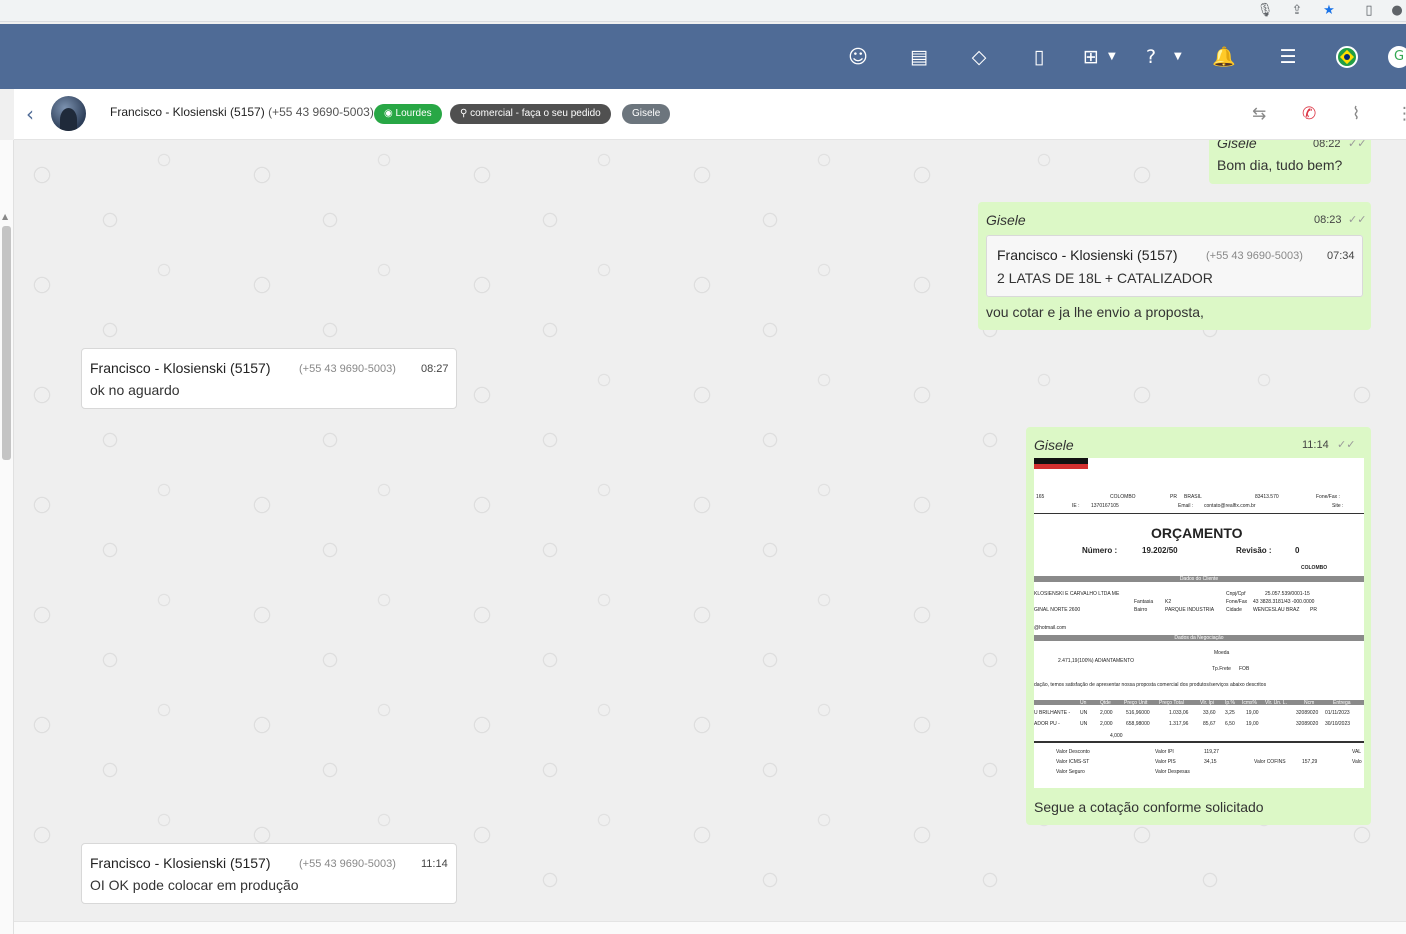 Image resolution: width=1406 pixels, height=934 pixels. Describe the element at coordinates (194, 885) in the screenshot. I see `message-text: OI OK pode colocar em produção` at that location.